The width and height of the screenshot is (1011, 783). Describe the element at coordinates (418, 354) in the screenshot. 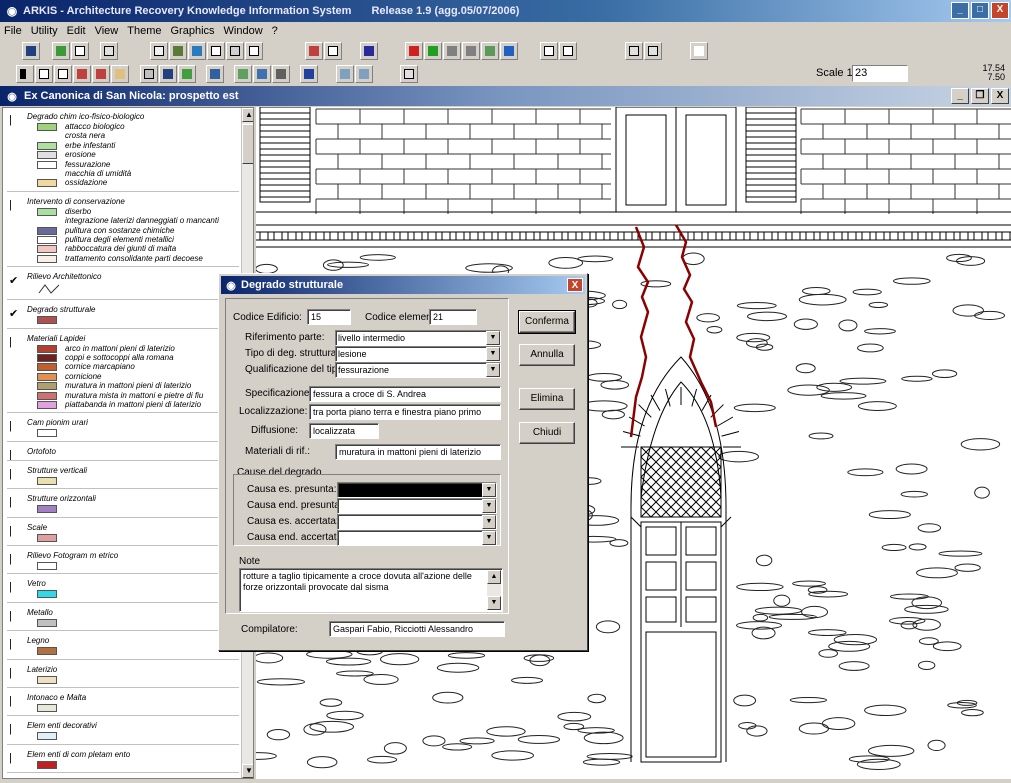

I see `tipo-select: lesione ▼` at that location.